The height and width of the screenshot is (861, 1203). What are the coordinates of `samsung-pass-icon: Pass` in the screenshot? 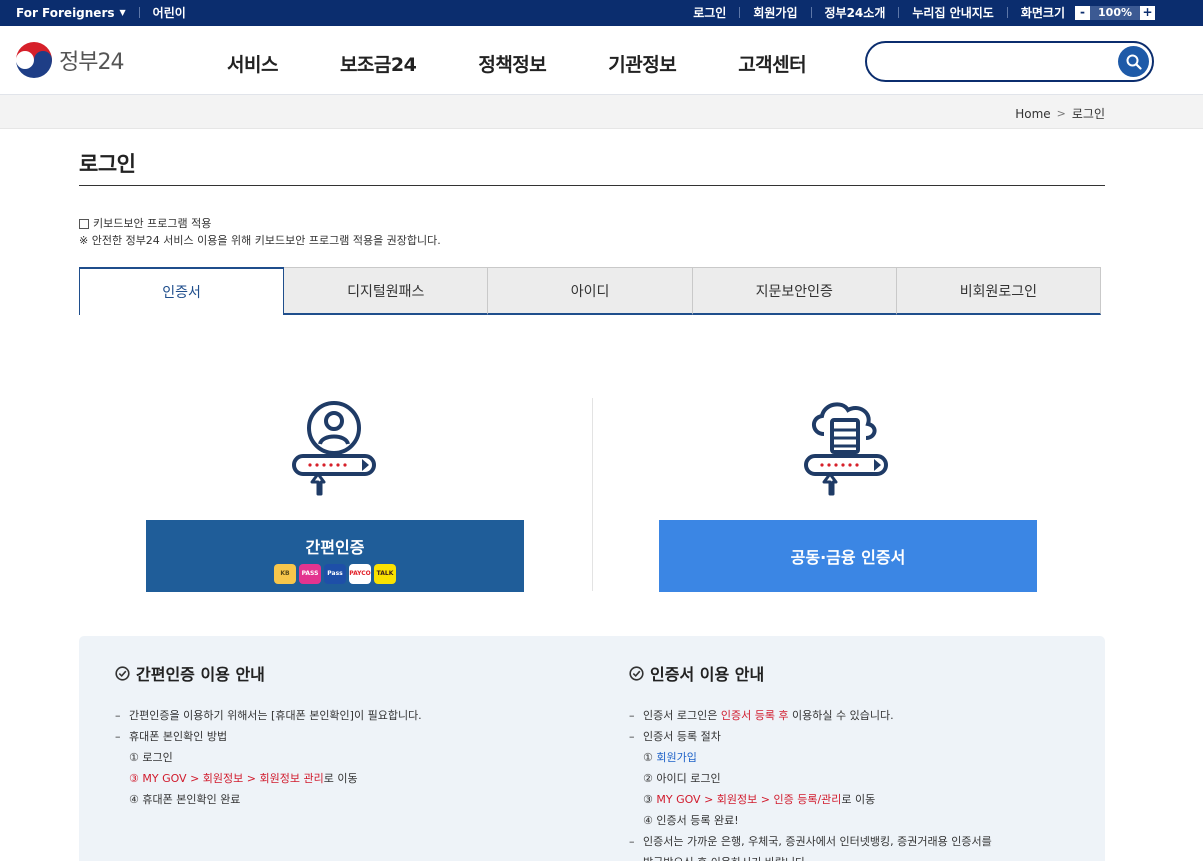 It's located at (335, 574).